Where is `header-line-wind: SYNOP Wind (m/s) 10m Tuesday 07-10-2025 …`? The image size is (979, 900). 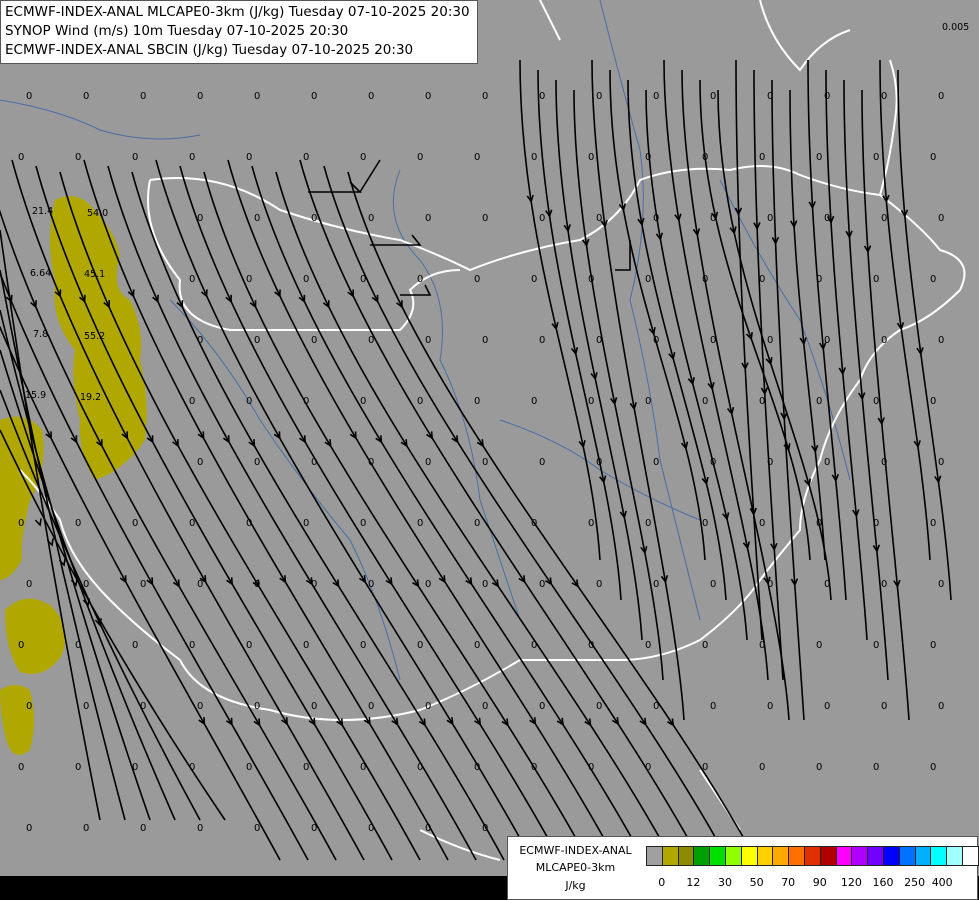 header-line-wind: SYNOP Wind (m/s) 10m Tuesday 07-10-2025 … is located at coordinates (177, 31).